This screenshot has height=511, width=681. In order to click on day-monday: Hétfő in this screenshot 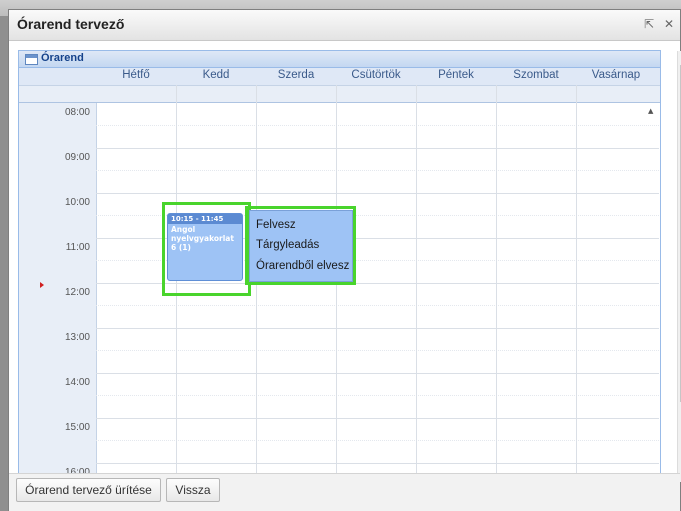, I will do `click(136, 75)`.